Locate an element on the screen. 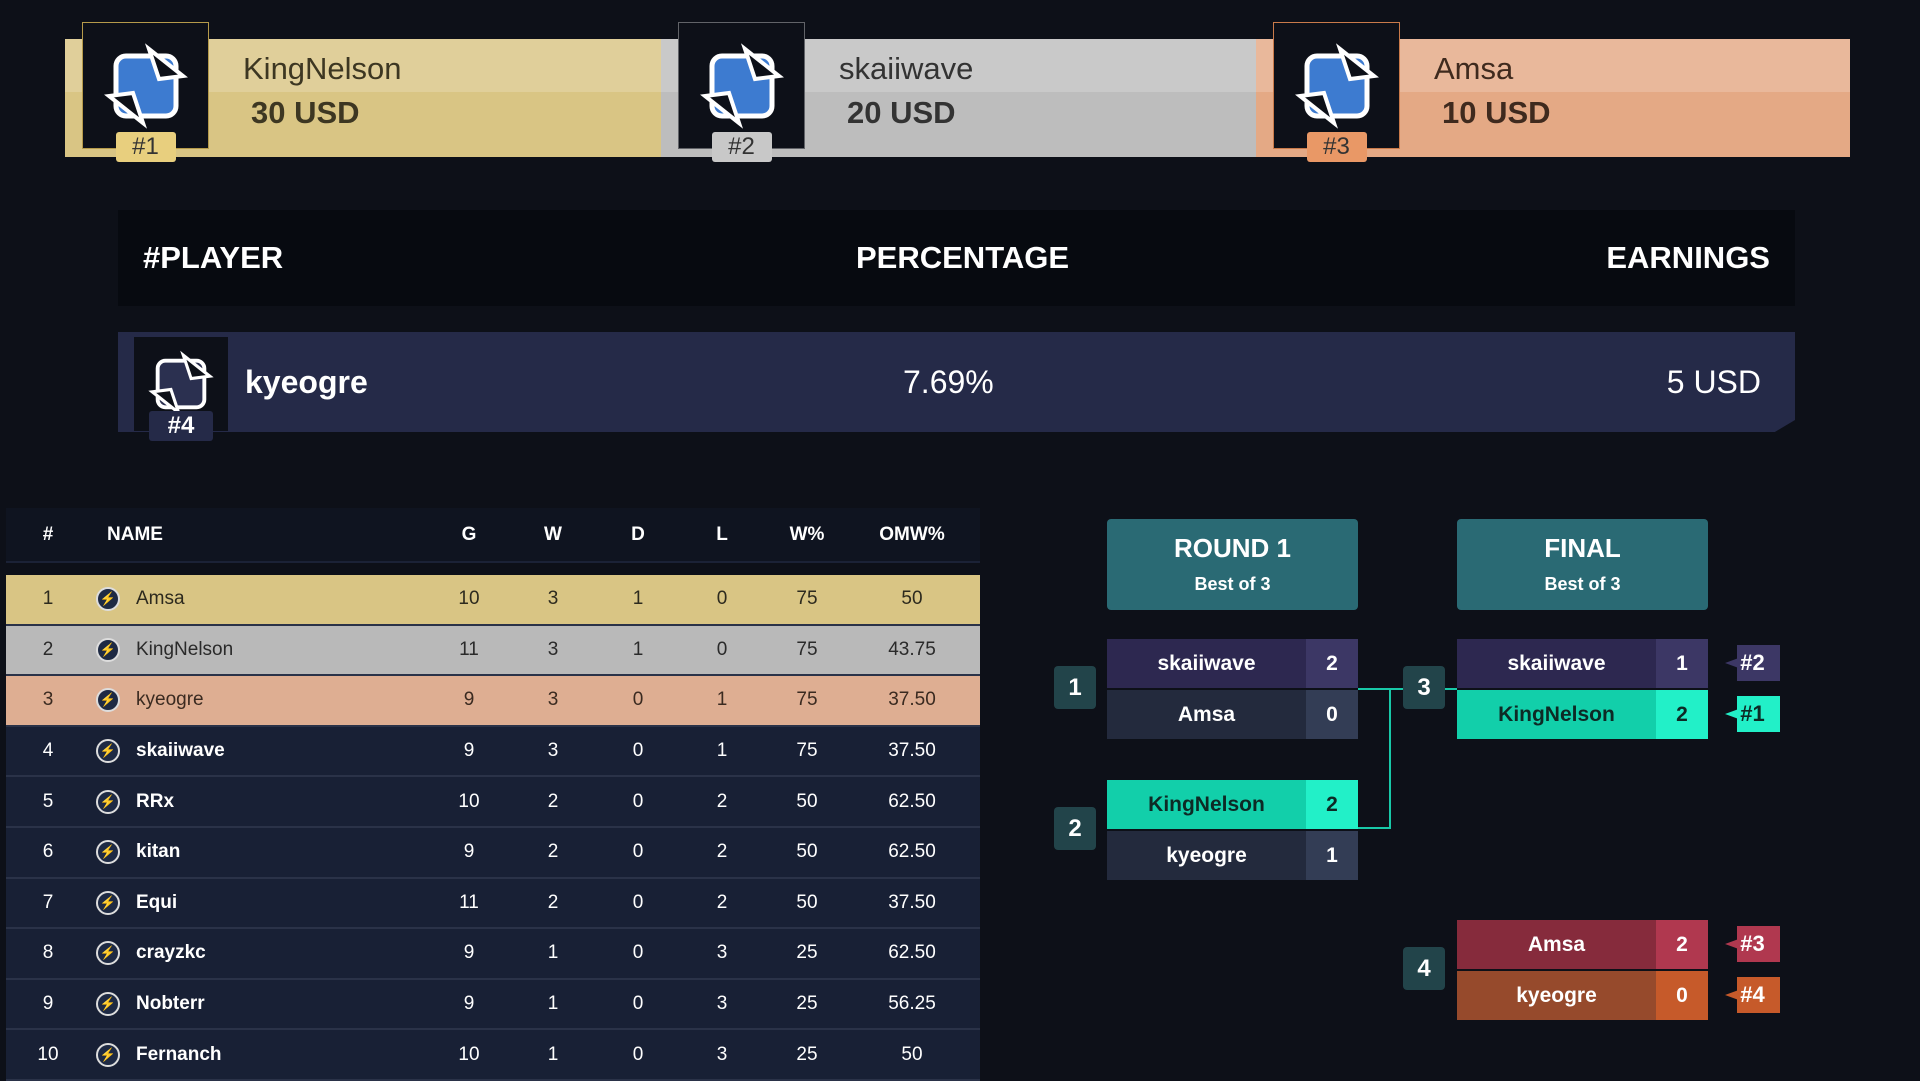 This screenshot has width=1920, height=1081. rank-badge: #4 is located at coordinates (181, 426).